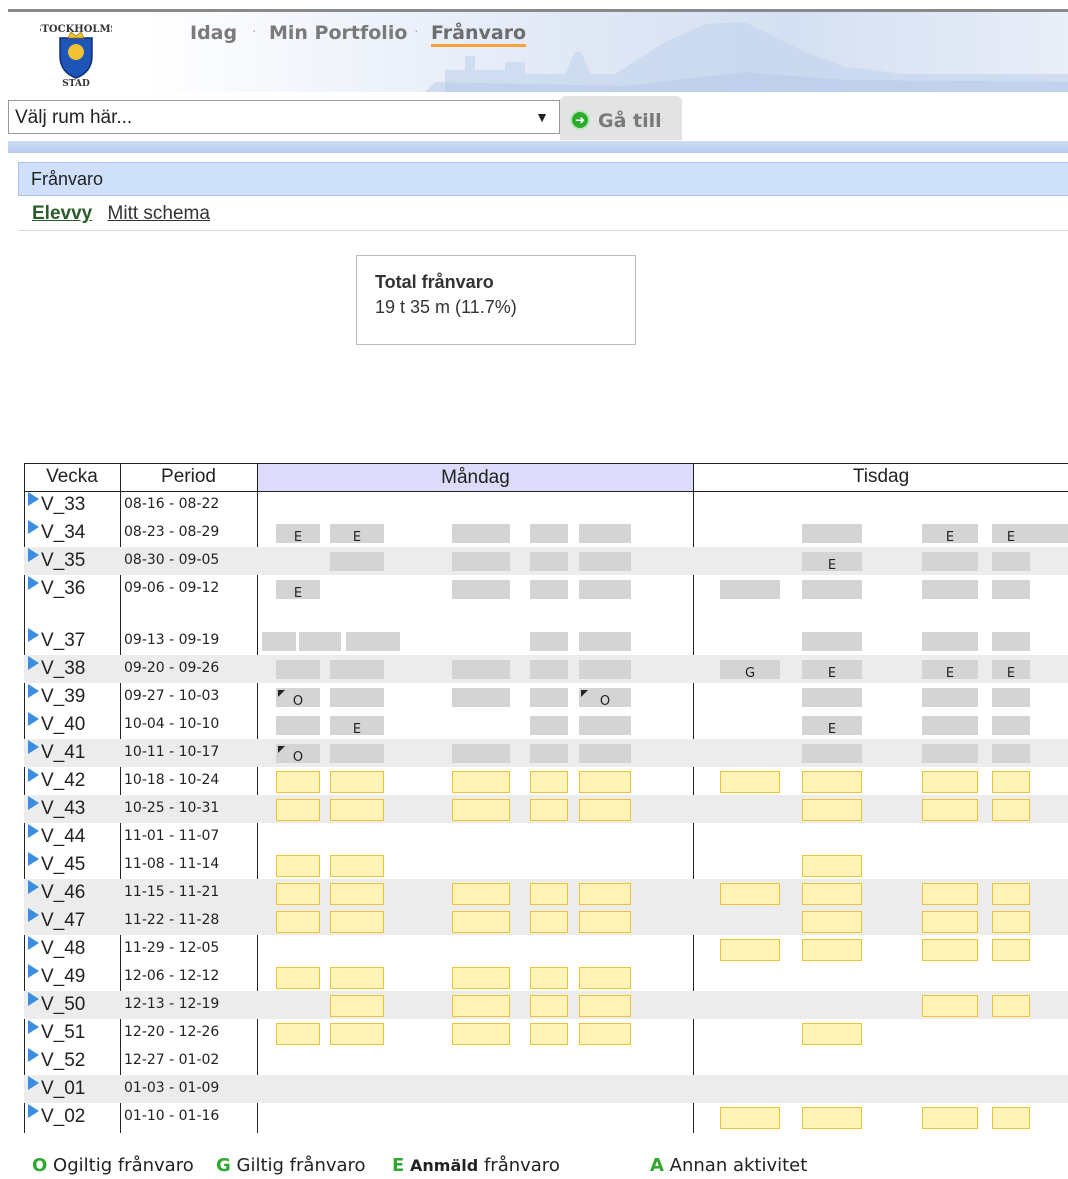 Image resolution: width=1068 pixels, height=1179 pixels. I want to click on week-label: V_50, so click(56, 1004).